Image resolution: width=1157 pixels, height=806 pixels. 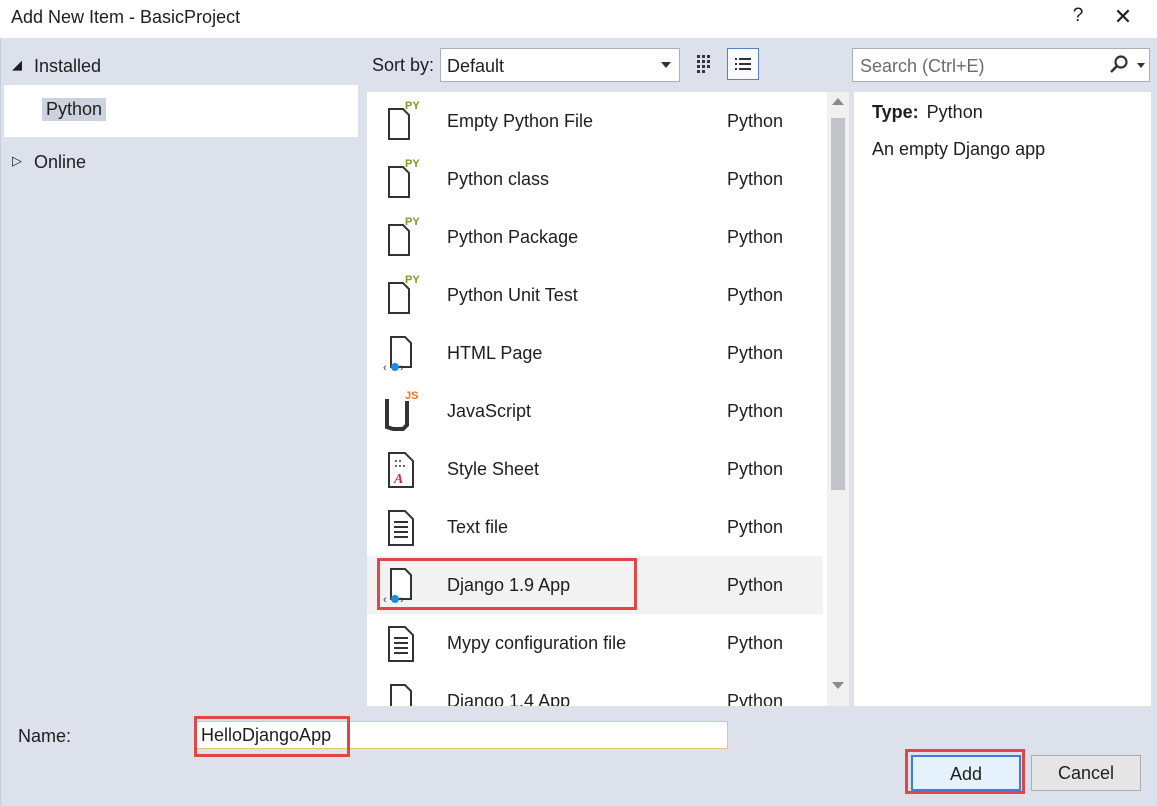 I want to click on close-button: ✕, so click(x=1123, y=18).